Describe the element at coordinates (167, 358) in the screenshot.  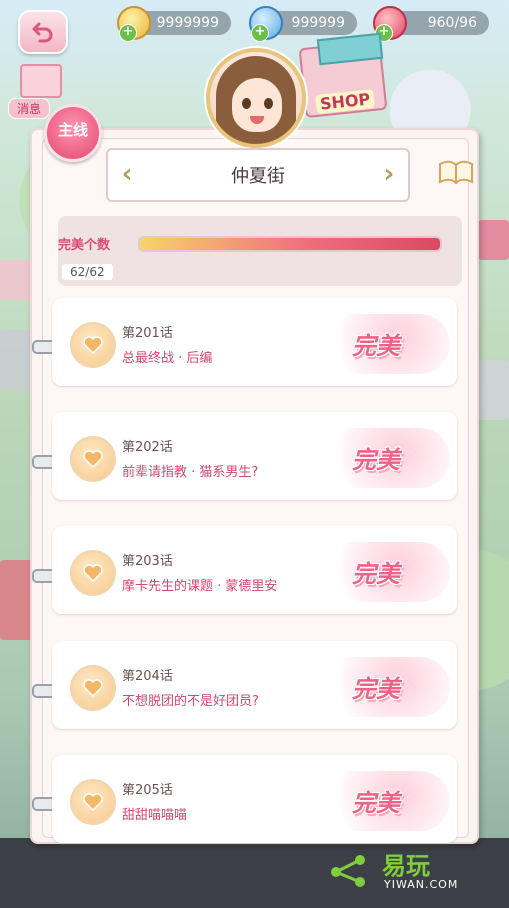
I see `chapter-title: 总最终战 · 后编` at that location.